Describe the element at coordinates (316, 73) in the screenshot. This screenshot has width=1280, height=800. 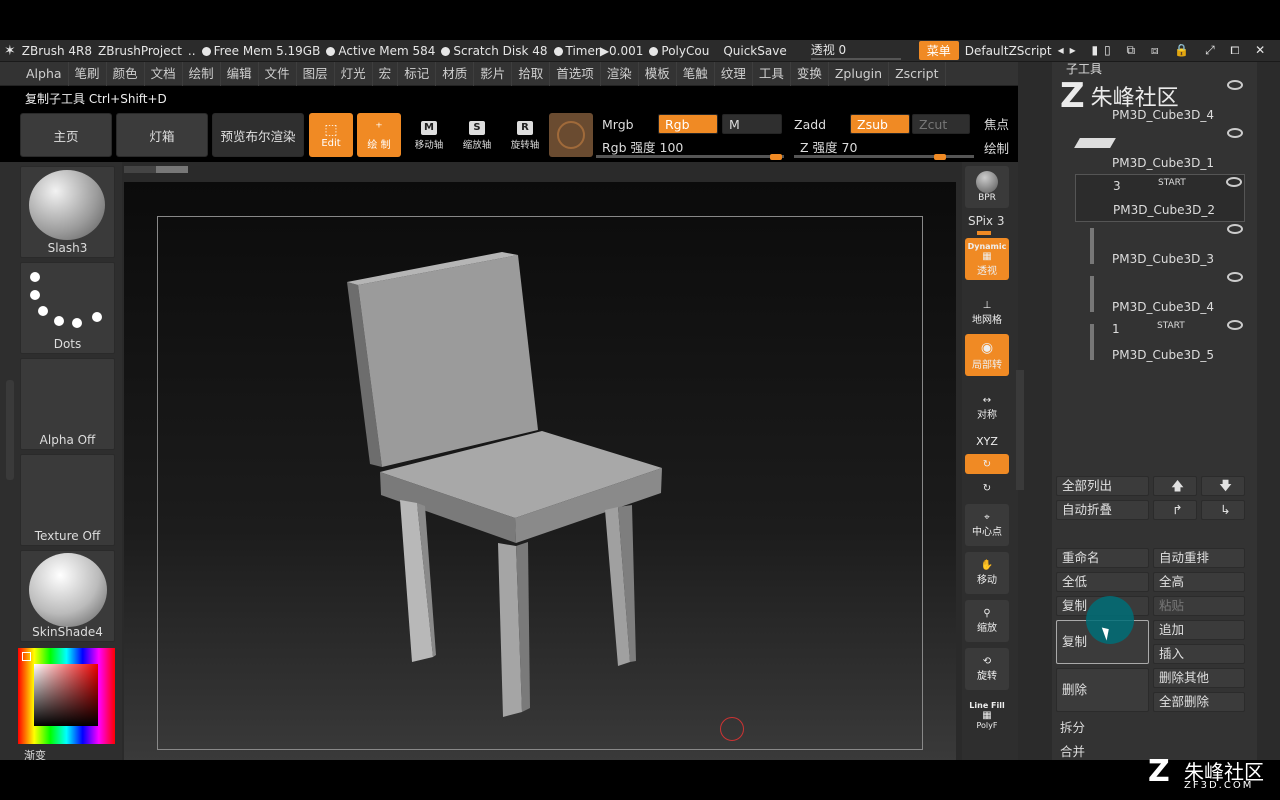
I see `menu-layer: 图层` at that location.